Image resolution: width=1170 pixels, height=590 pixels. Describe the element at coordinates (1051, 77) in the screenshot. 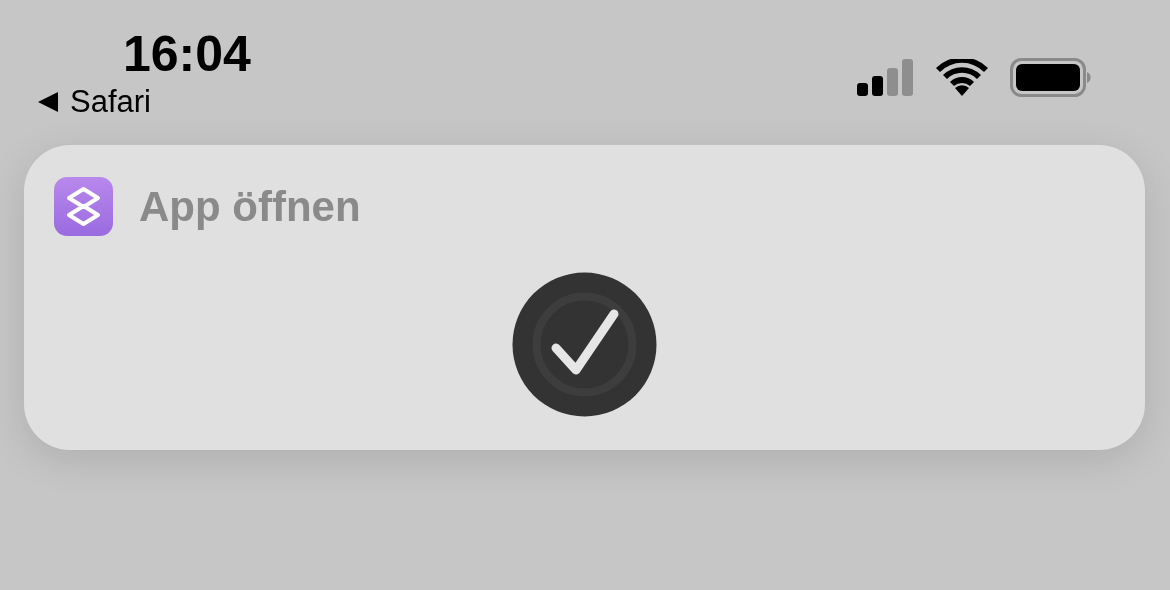

I see `battery-icon` at that location.